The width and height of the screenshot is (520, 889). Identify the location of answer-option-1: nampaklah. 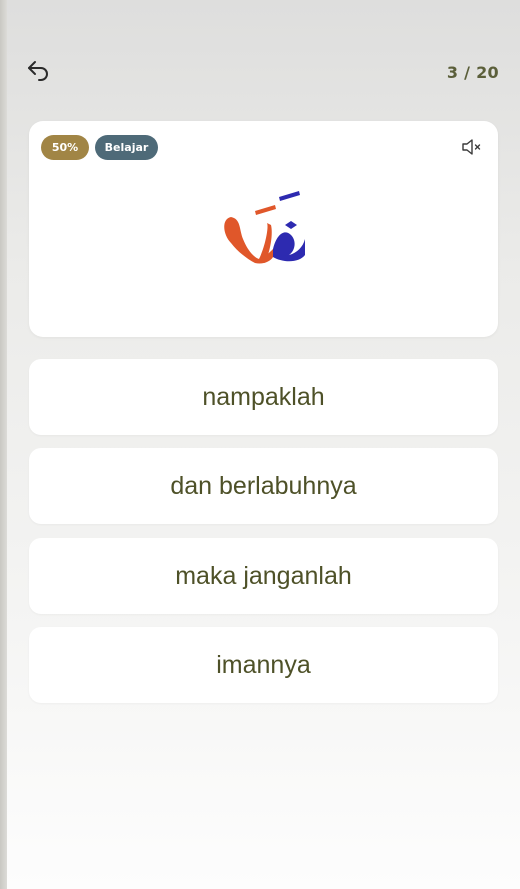
(263, 397).